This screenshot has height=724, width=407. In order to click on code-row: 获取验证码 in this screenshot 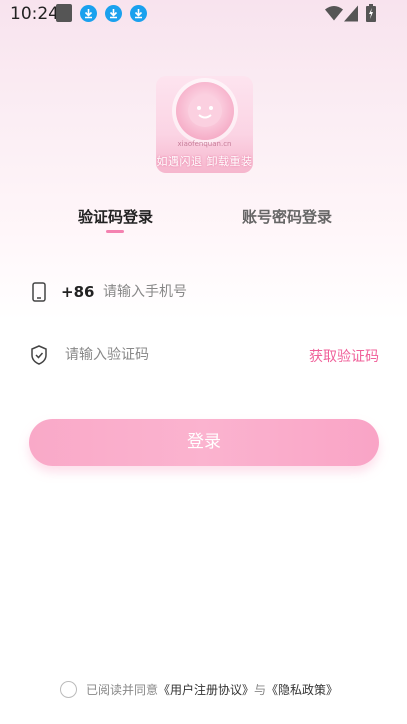, I will do `click(203, 355)`.